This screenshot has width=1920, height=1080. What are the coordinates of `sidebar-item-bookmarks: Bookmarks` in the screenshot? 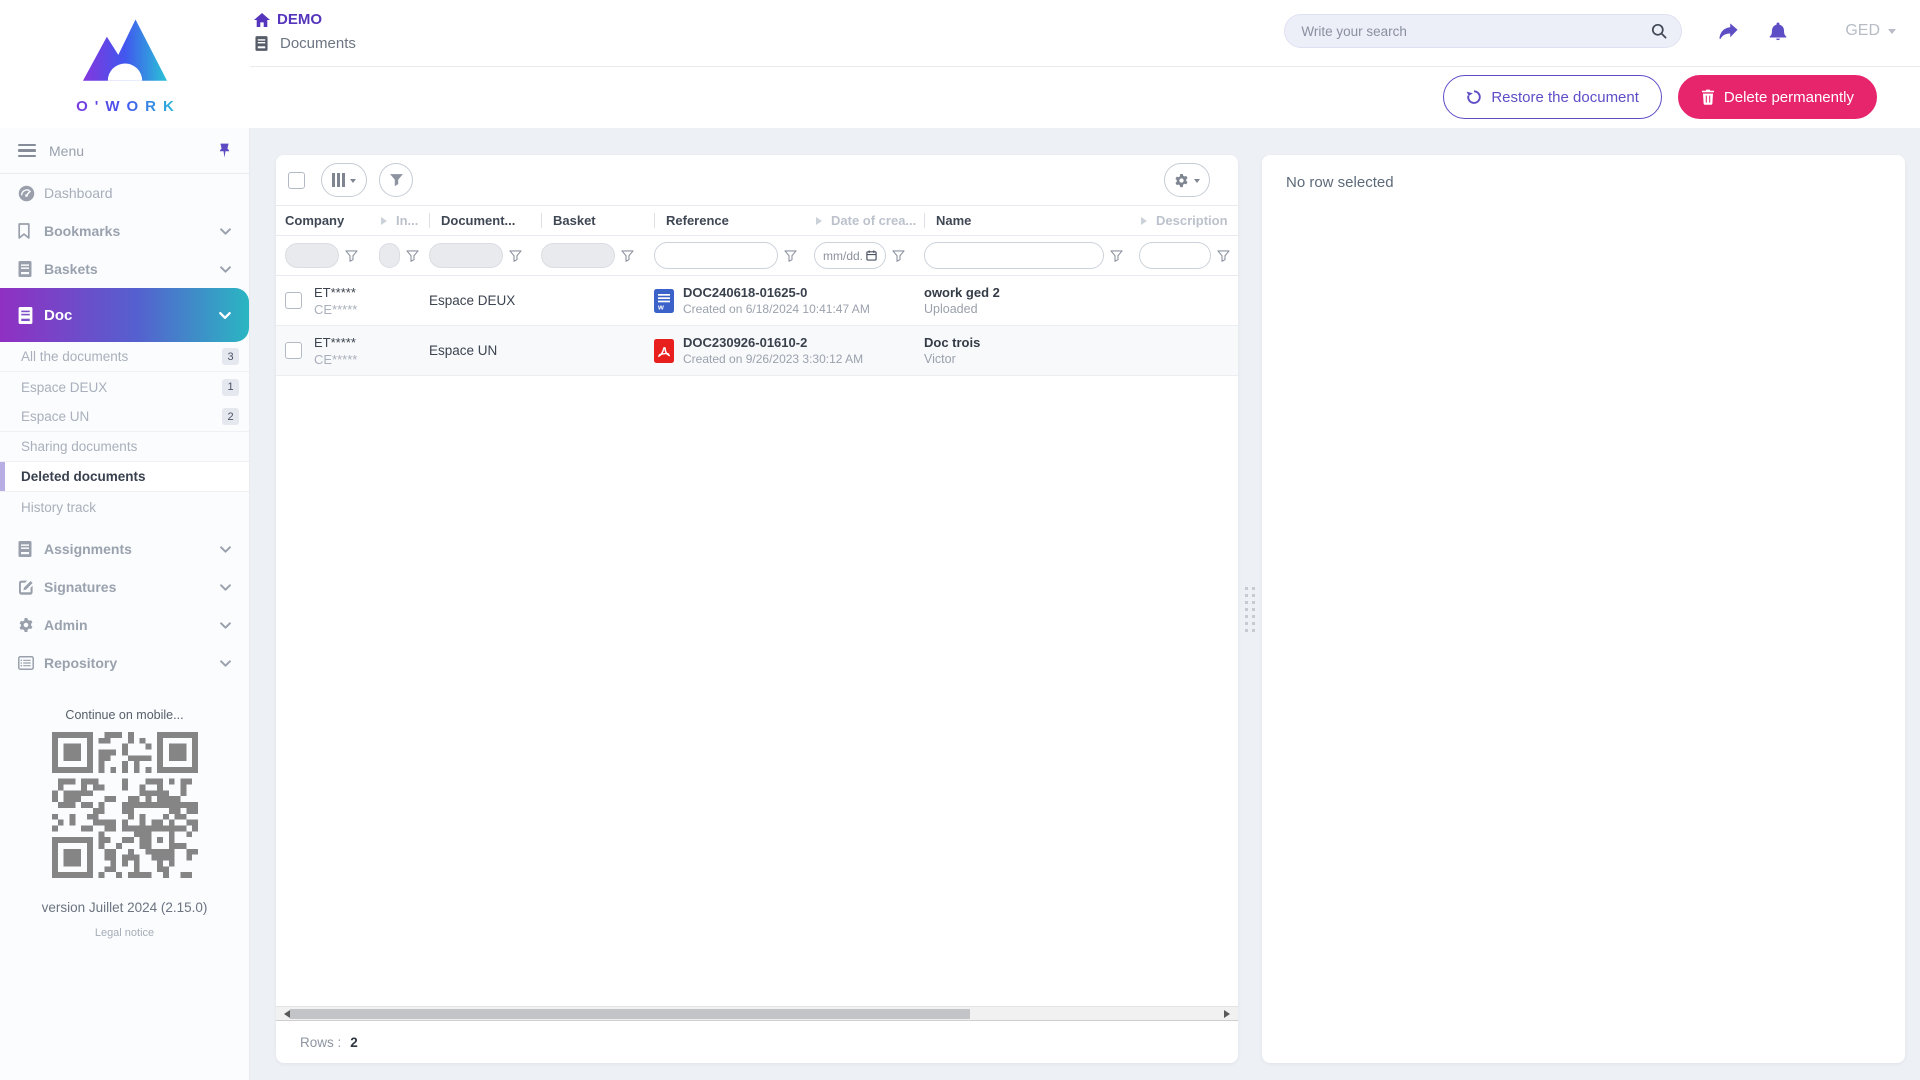 It's located at (124, 231).